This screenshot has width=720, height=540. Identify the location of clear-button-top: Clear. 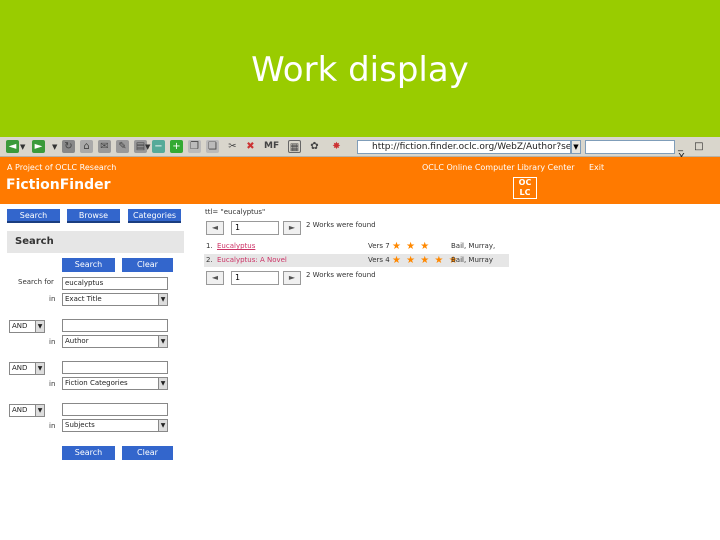
(147, 265).